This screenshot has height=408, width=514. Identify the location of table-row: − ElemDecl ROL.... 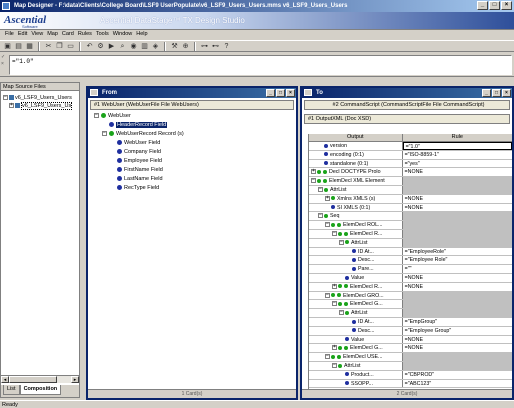
(410, 225).